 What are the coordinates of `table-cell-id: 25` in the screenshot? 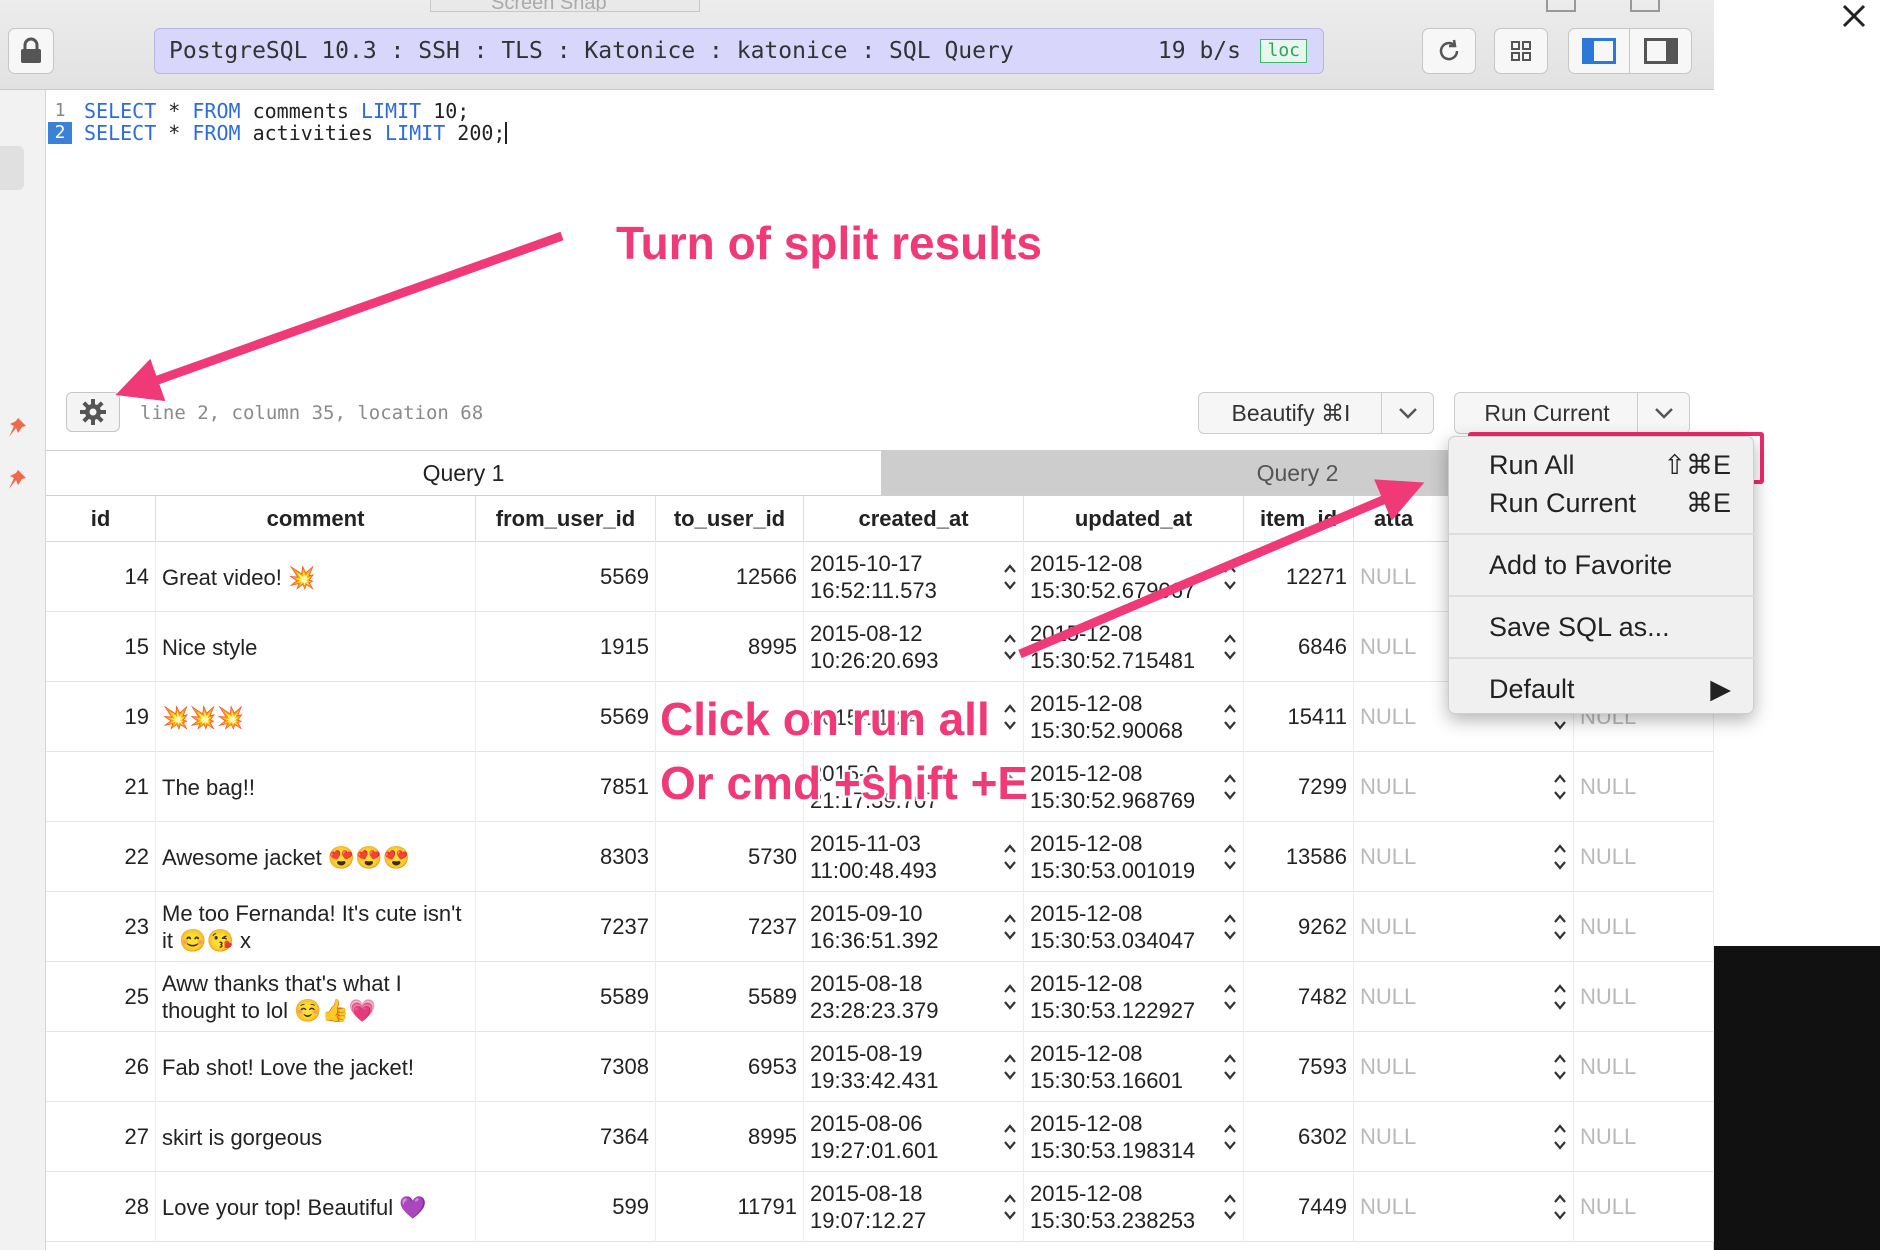 It's located at (101, 997).